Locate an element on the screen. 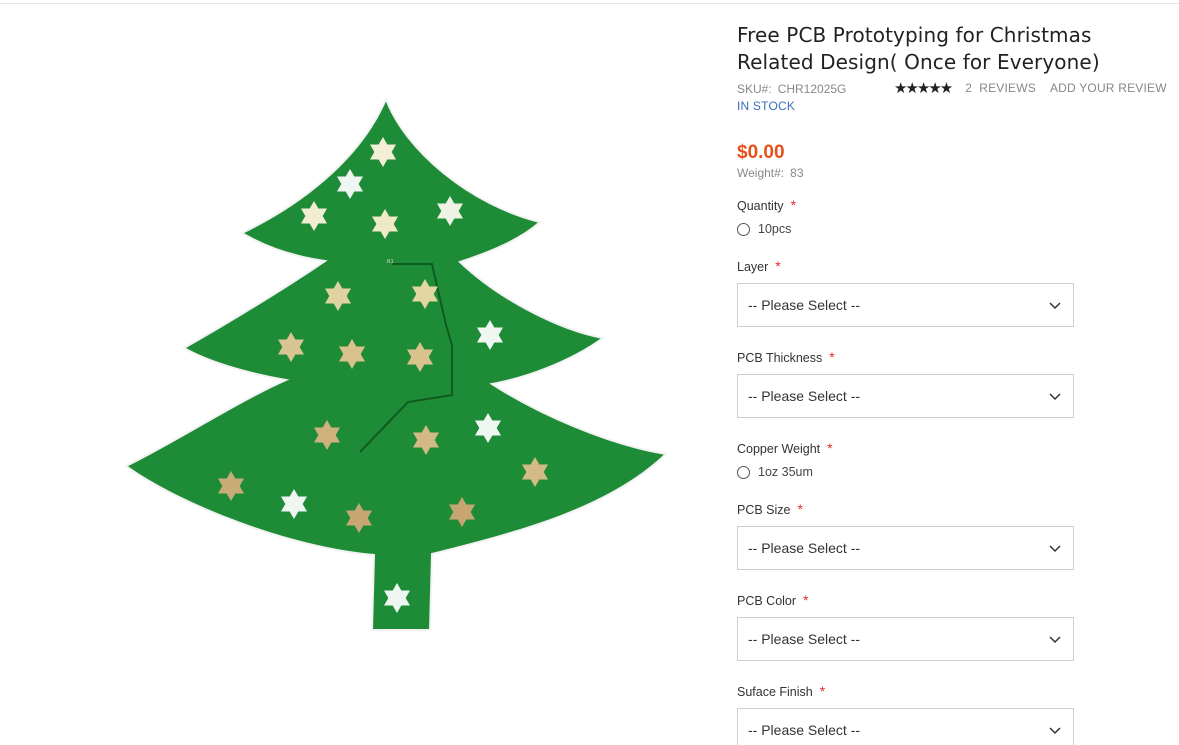 The image size is (1179, 745). layer-label-text: Layer is located at coordinates (753, 267).